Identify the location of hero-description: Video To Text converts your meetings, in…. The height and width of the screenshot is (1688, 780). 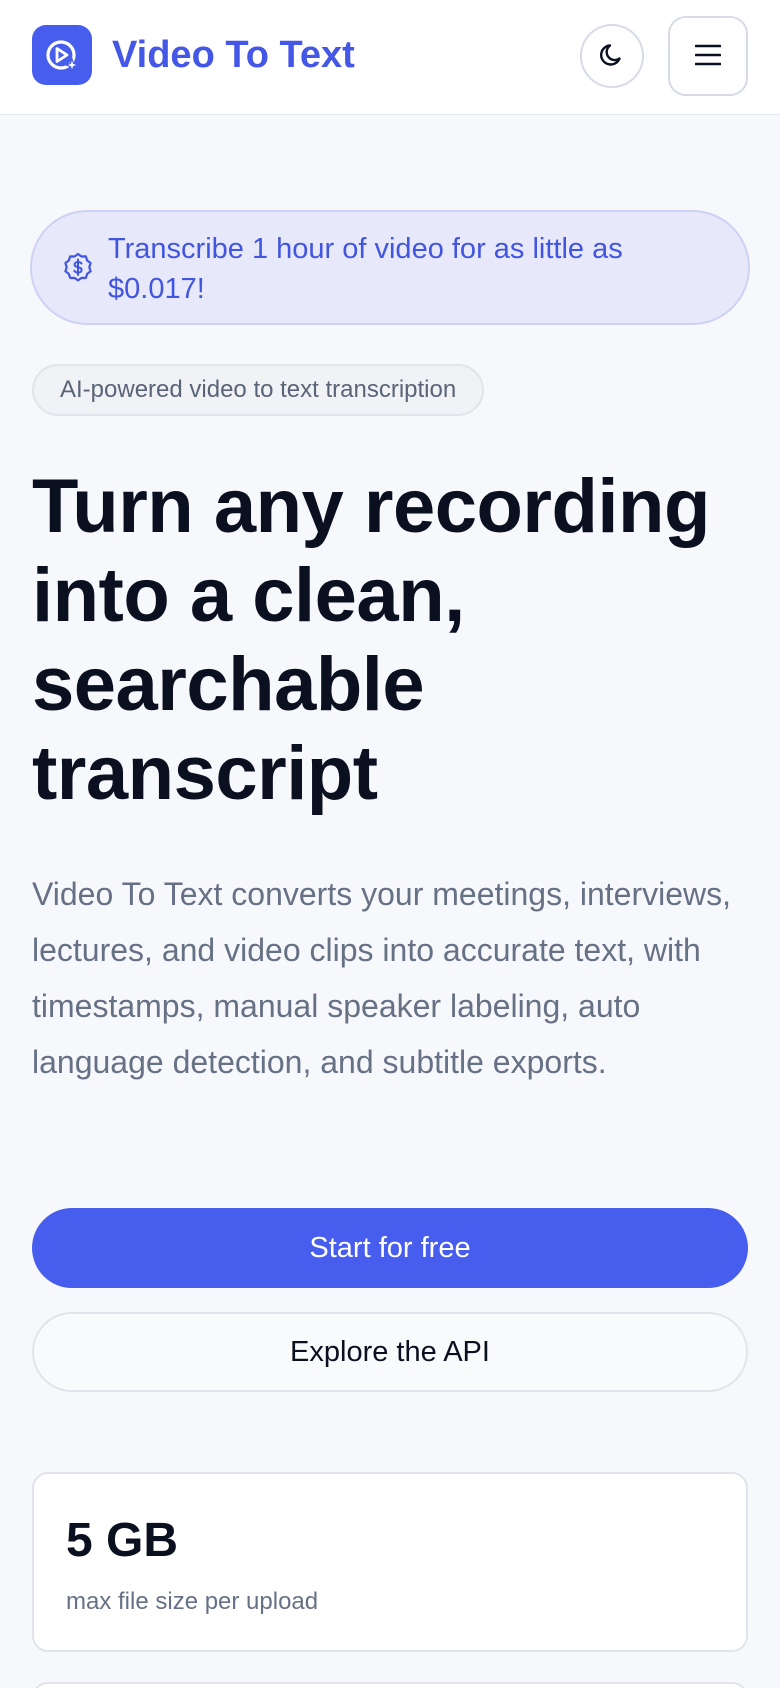
(382, 978).